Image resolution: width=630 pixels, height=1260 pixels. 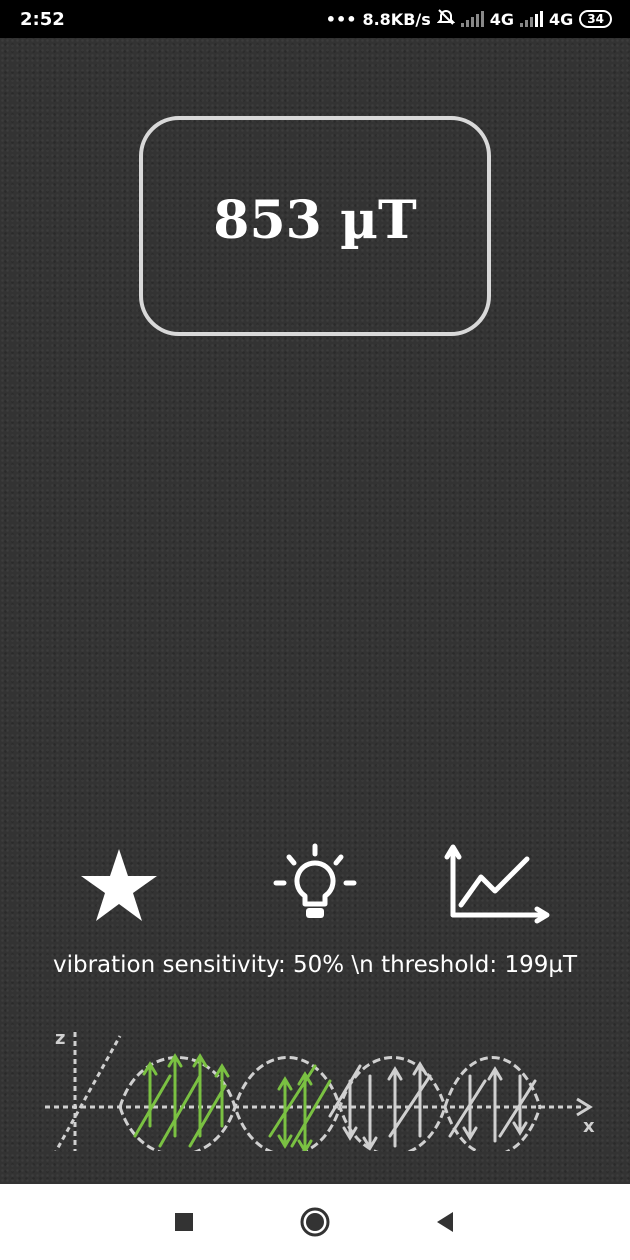 What do you see at coordinates (472, 19) in the screenshot?
I see `signal-icon` at bounding box center [472, 19].